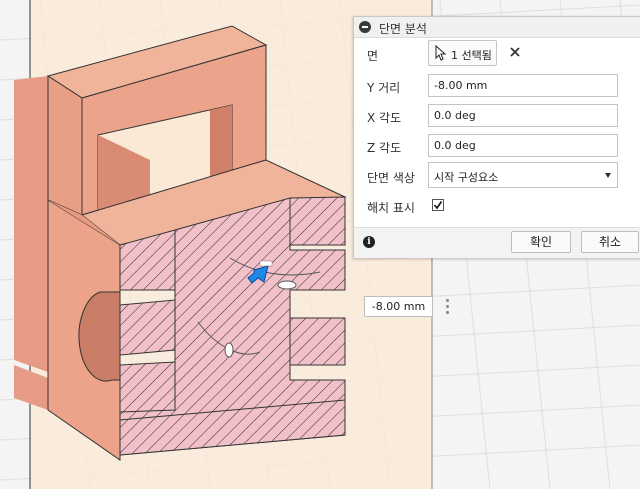  What do you see at coordinates (391, 208) in the screenshot?
I see `hatch-label: 해치 표시` at bounding box center [391, 208].